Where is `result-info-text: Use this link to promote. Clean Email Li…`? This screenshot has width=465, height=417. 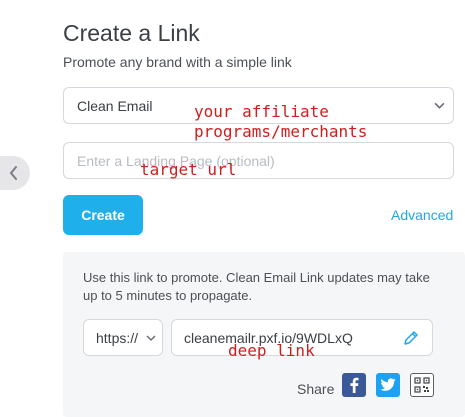
result-info-text: Use this link to promote. Clean Email Li… is located at coordinates (256, 286).